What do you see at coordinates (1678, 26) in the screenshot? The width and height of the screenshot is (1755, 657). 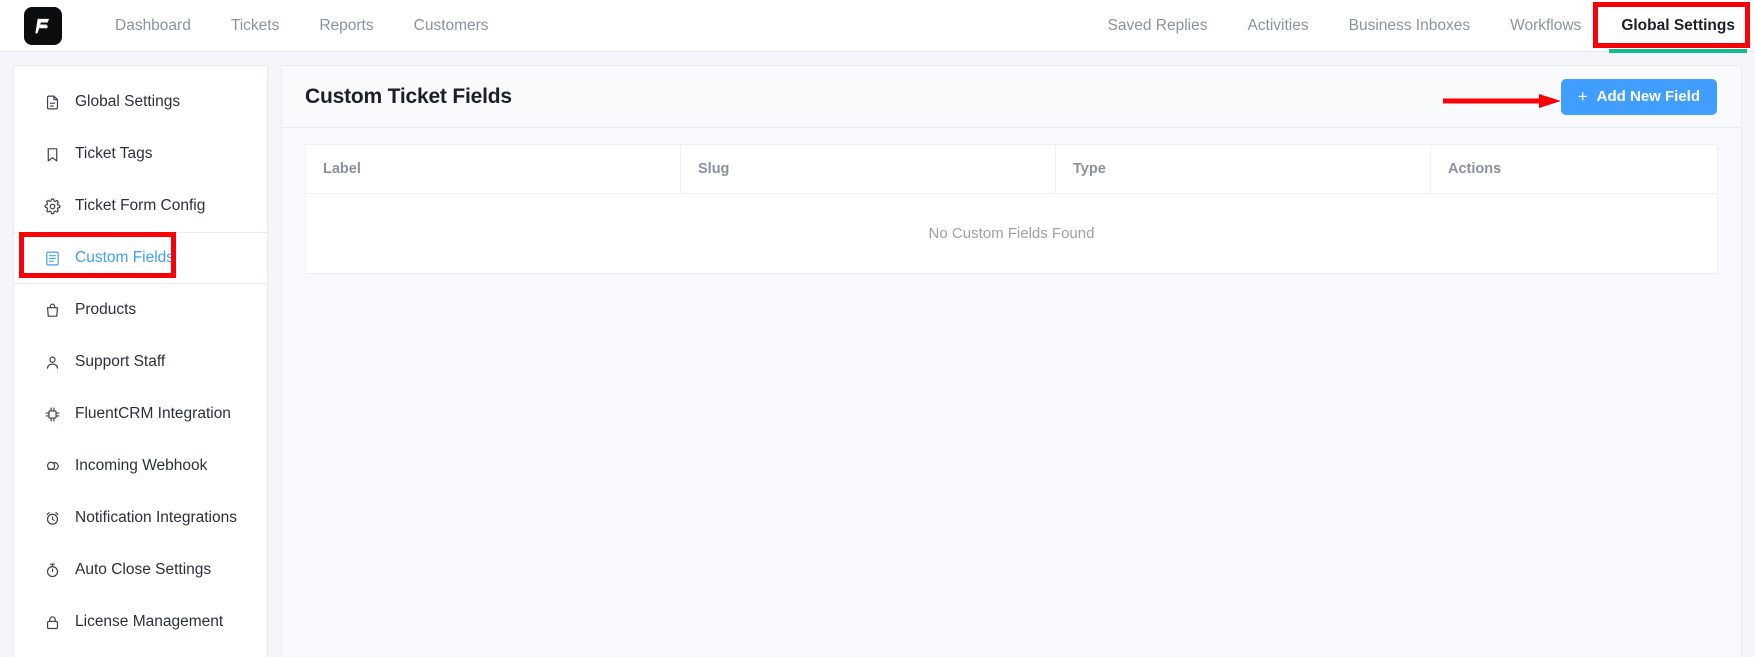 I see `nav-global-settings: Global Settings` at bounding box center [1678, 26].